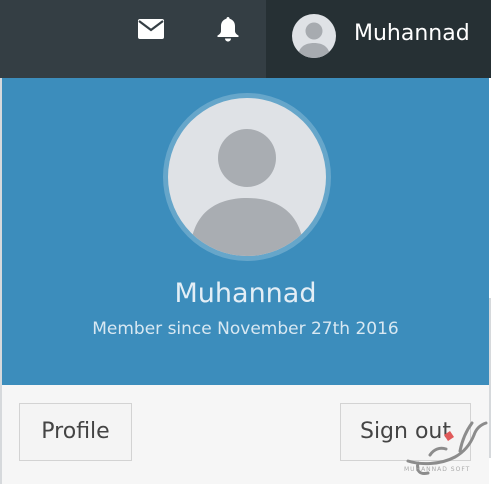 The image size is (491, 484). Describe the element at coordinates (405, 432) in the screenshot. I see `sign-out-button: Sign out` at that location.